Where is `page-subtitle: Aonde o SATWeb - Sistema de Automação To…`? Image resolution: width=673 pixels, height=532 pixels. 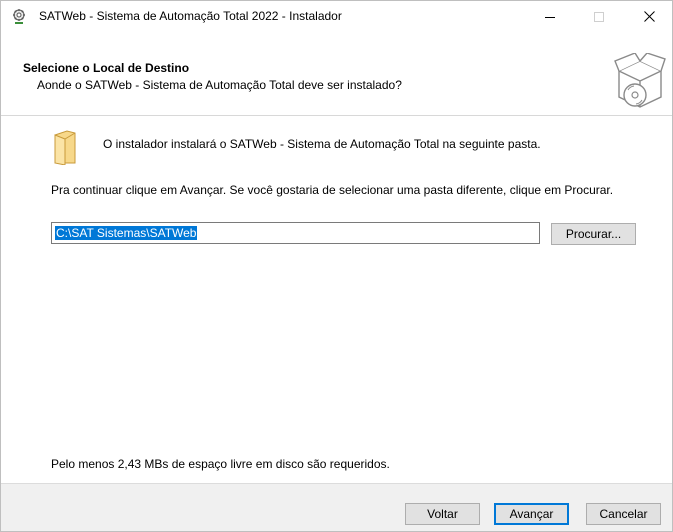
page-subtitle: Aonde o SATWeb - Sistema de Automação To… is located at coordinates (219, 85).